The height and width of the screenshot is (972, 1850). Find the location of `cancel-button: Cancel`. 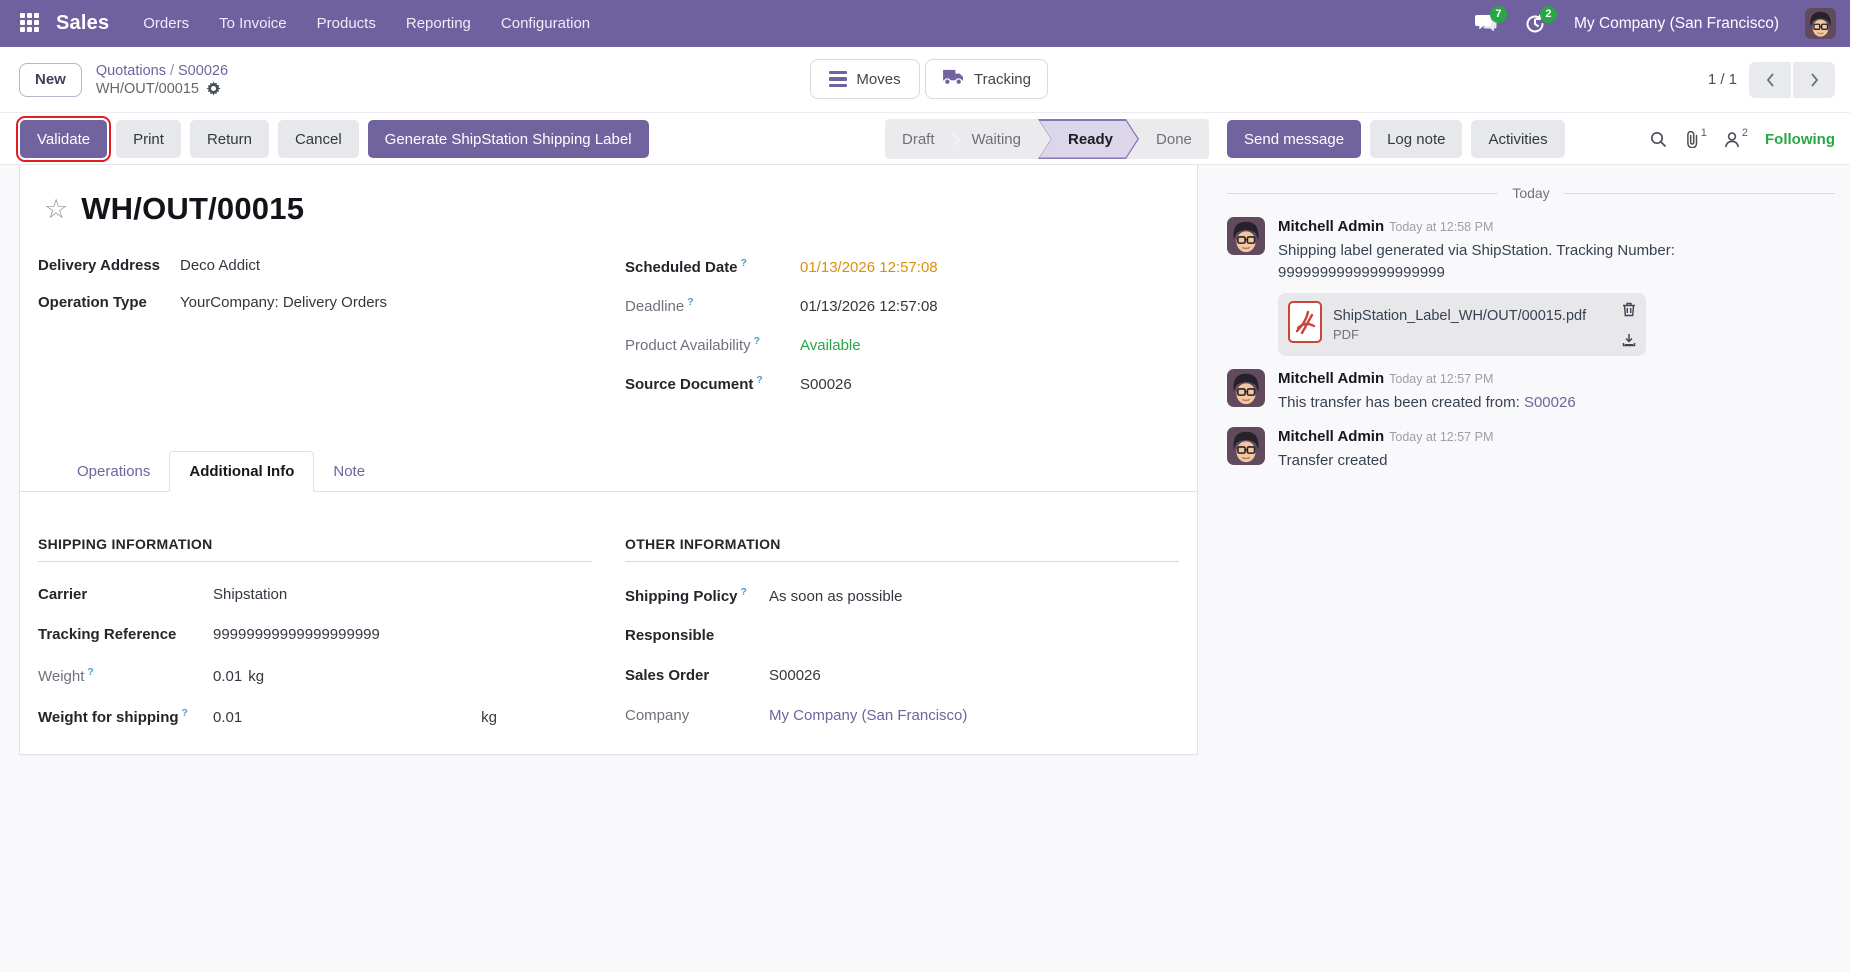

cancel-button: Cancel is located at coordinates (318, 139).